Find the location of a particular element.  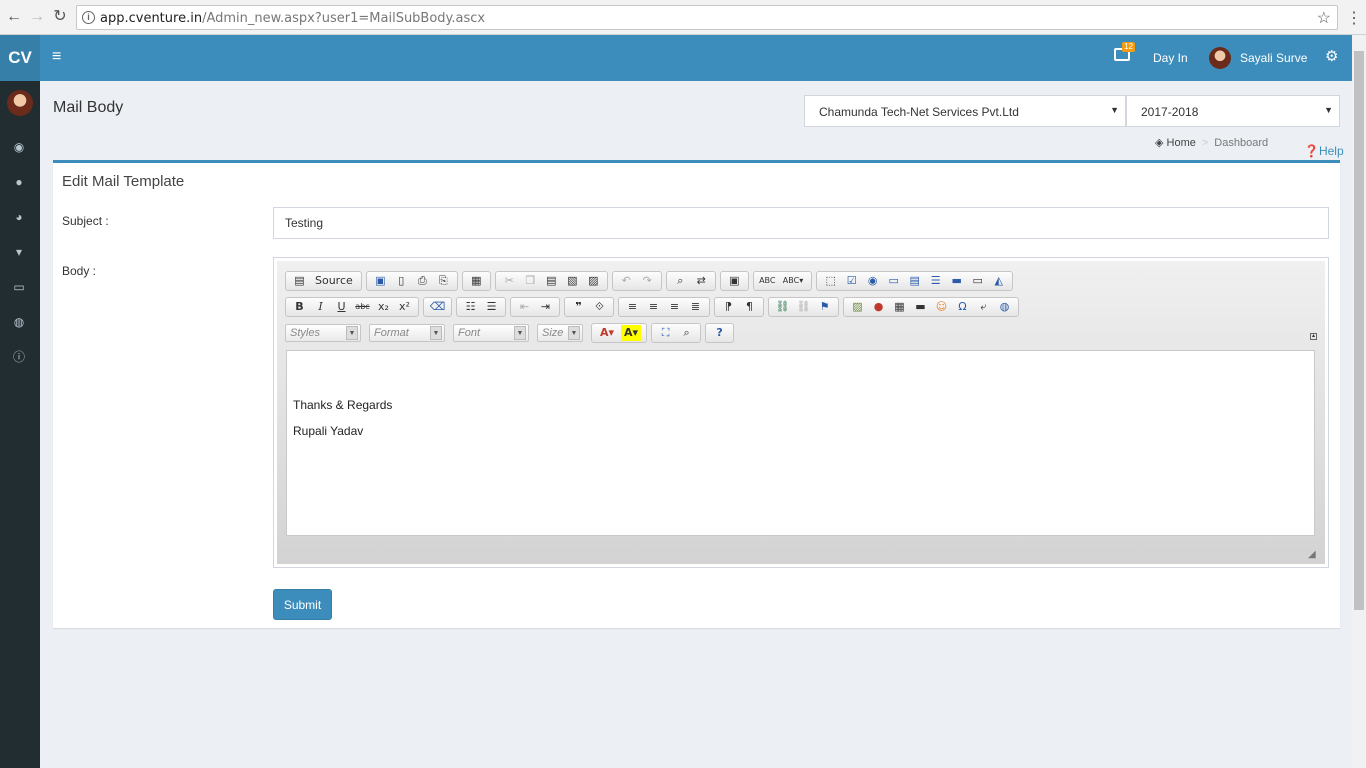

smiley-icon: ☺ is located at coordinates (941, 307).